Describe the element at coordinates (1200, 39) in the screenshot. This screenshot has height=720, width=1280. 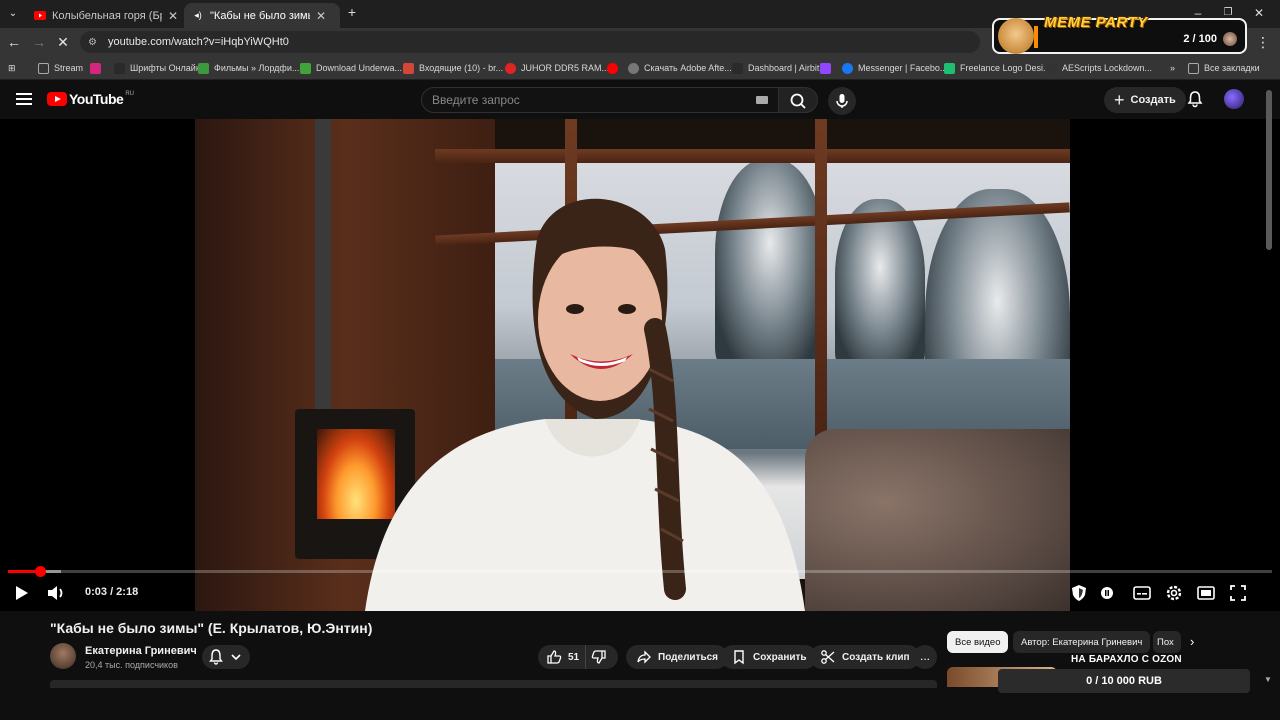
I see `meme-count: 2 / 100` at that location.